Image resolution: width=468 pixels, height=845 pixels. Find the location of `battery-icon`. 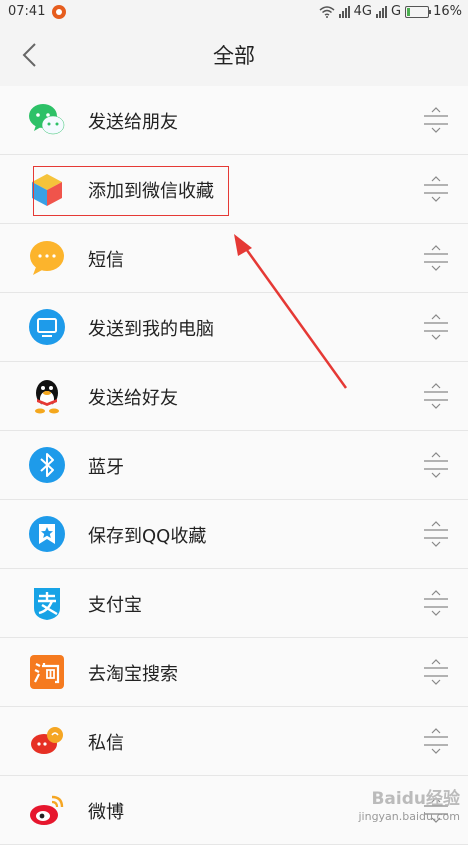

battery-icon is located at coordinates (418, 11).